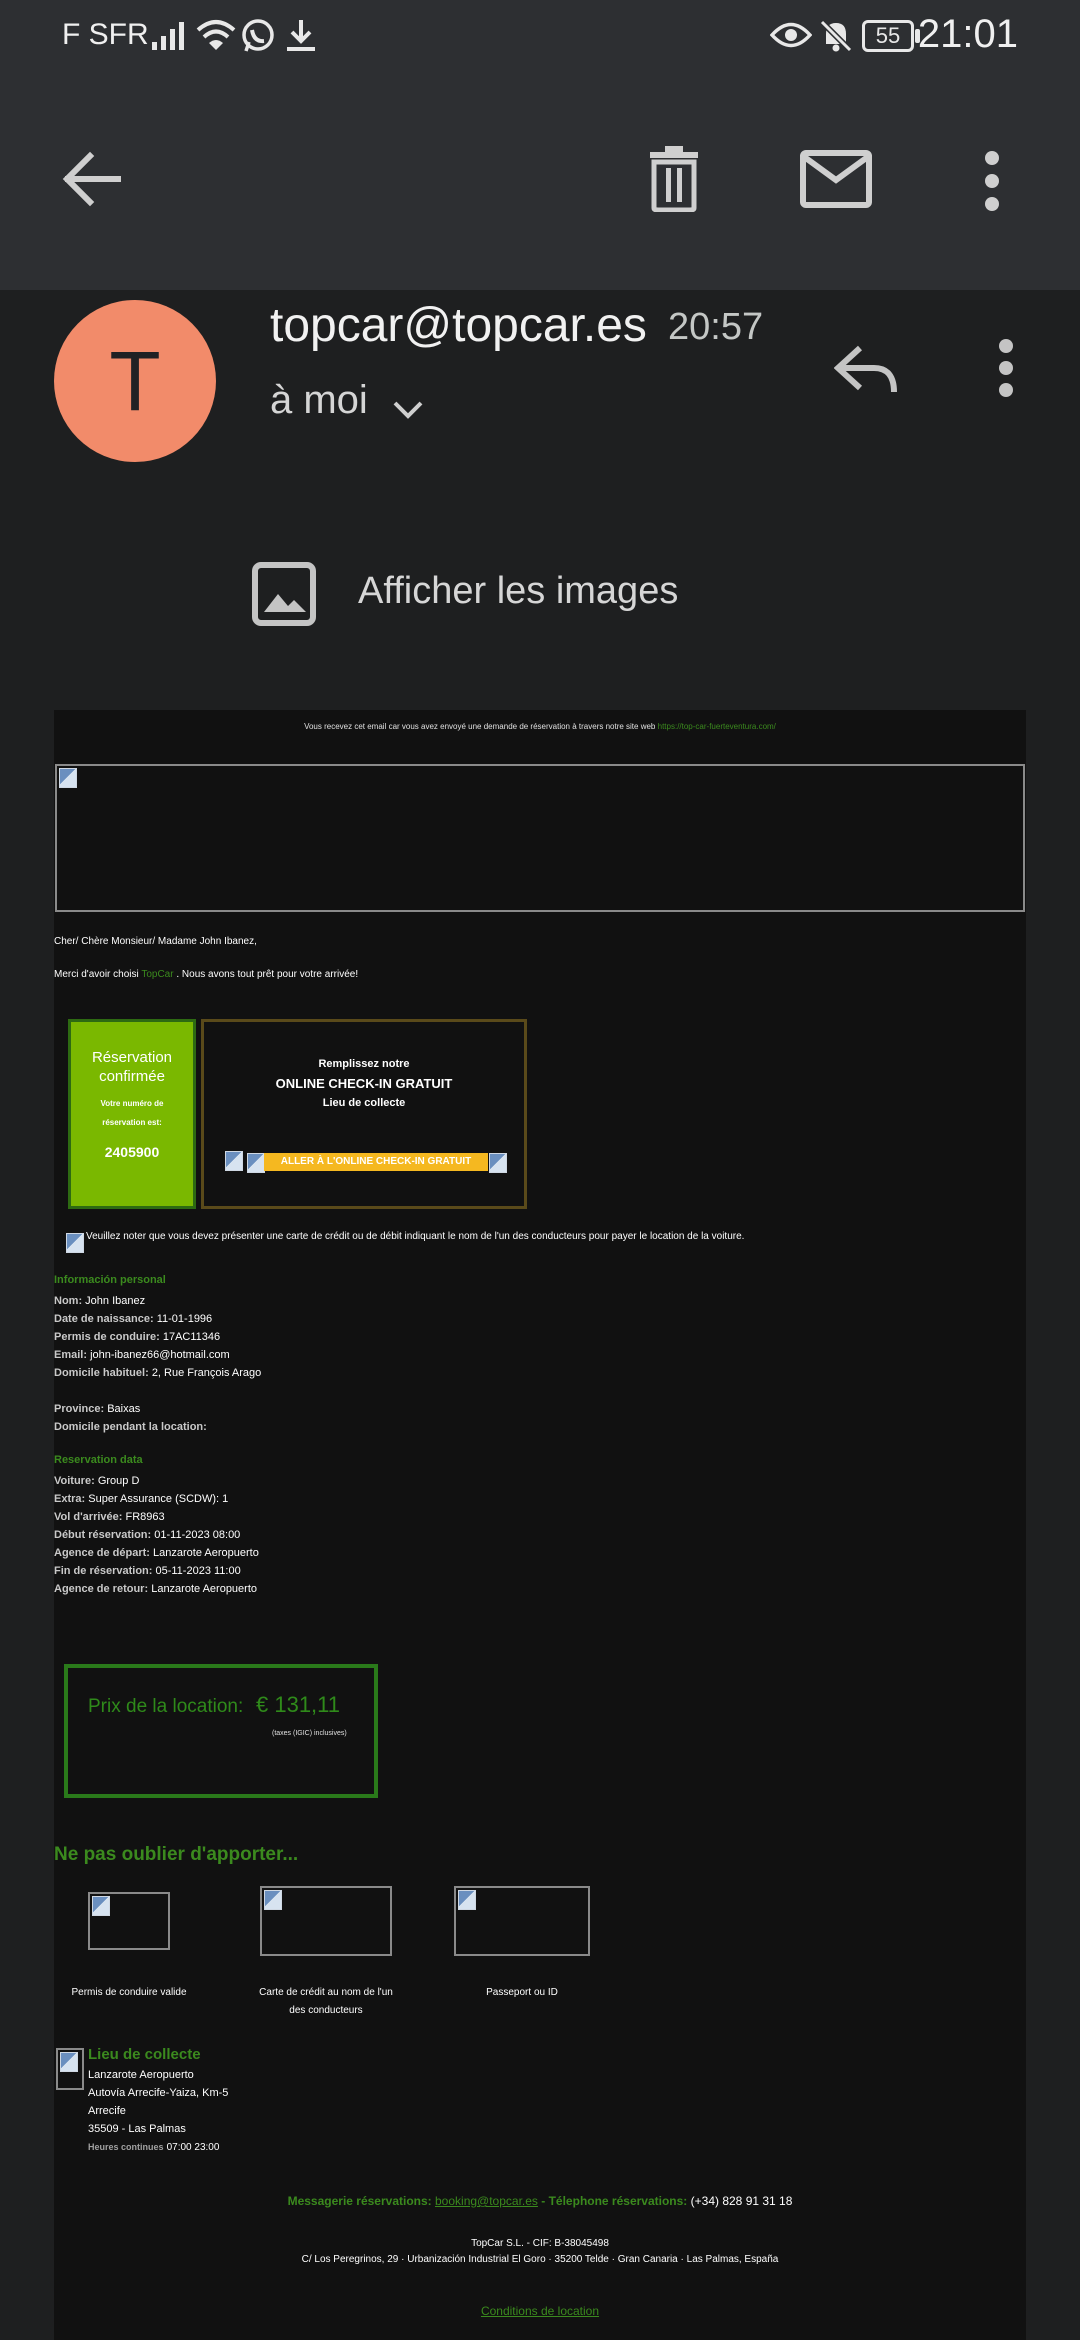 The height and width of the screenshot is (2340, 1080). I want to click on status-bar: F SFR 55 21:01, so click(540, 39).